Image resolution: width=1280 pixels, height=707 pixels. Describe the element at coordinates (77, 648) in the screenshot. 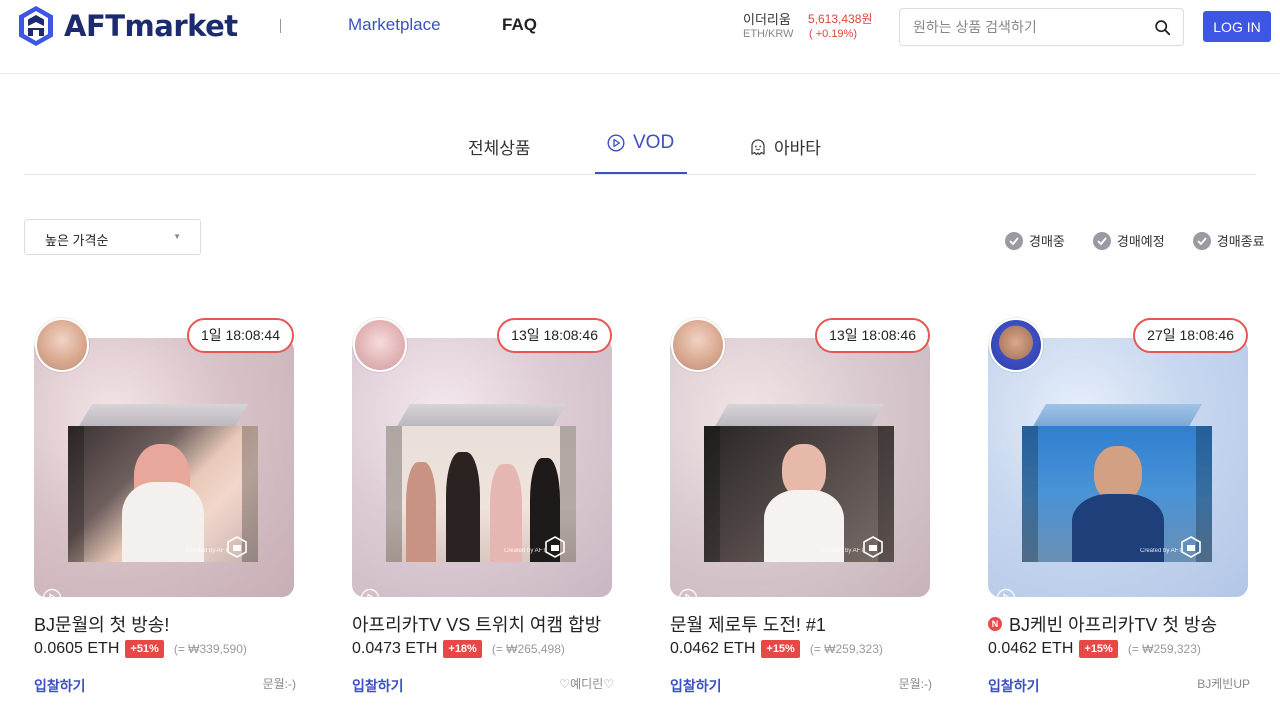

I see `eth-price: 0.0605 ETH` at that location.